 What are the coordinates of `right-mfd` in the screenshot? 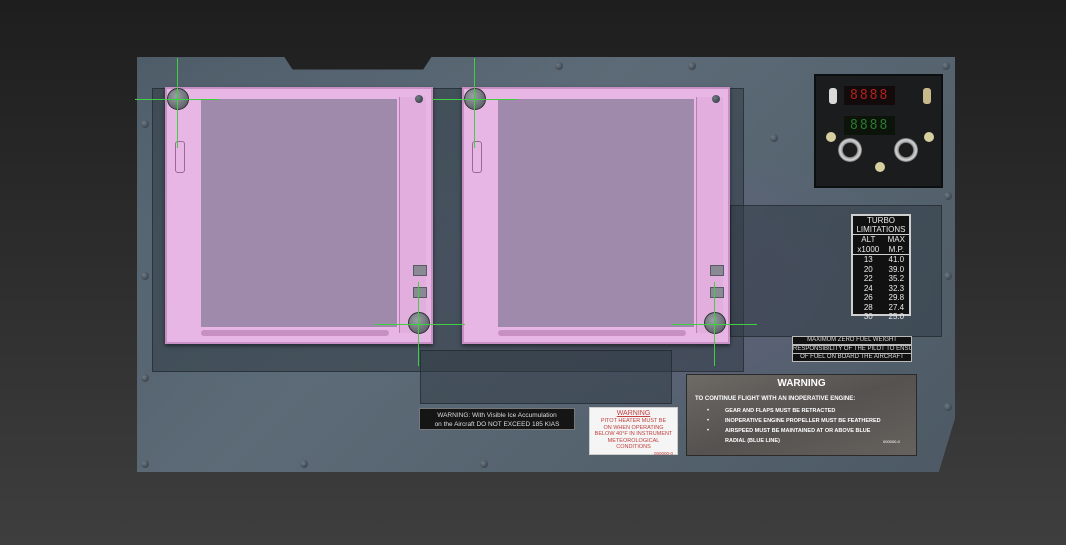 It's located at (596, 215).